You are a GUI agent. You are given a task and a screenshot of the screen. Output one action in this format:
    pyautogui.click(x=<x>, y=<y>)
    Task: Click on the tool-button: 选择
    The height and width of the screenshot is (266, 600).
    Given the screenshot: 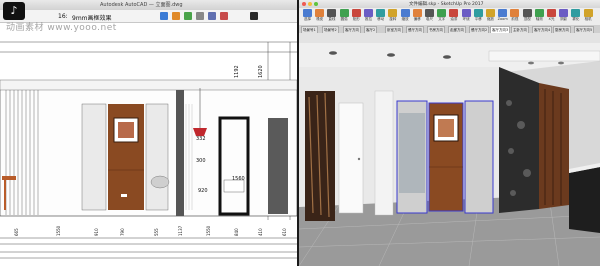 What is the action you would take?
    pyautogui.click(x=307, y=16)
    